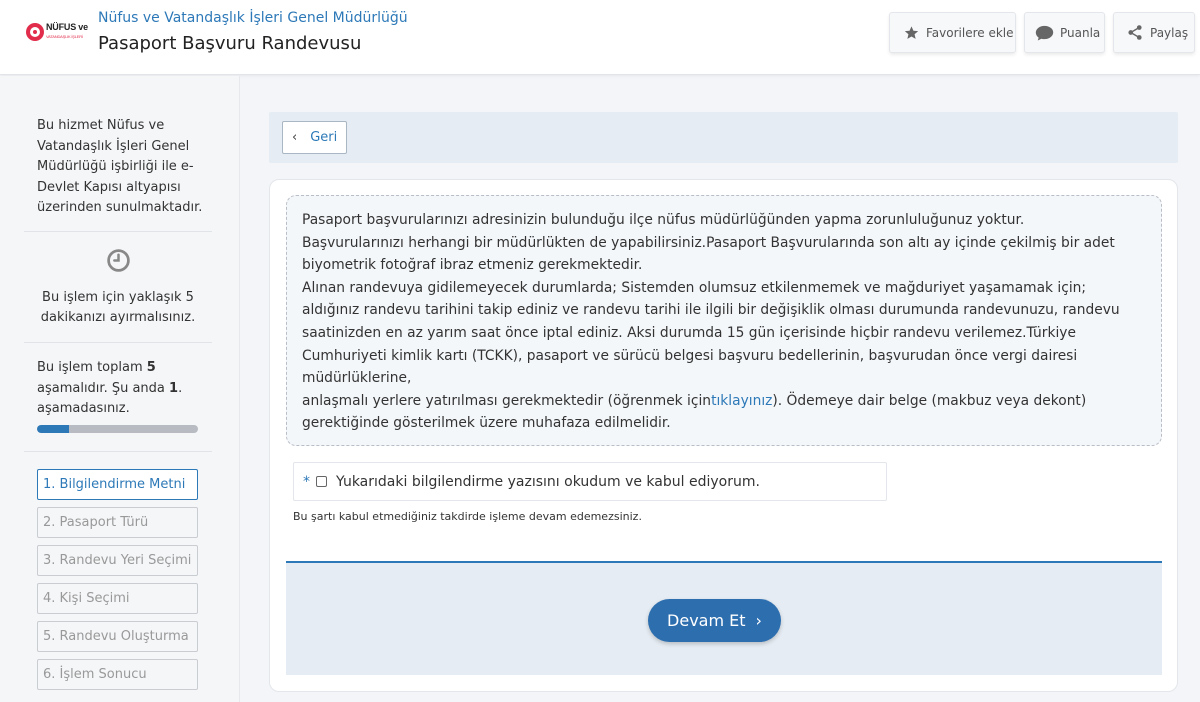 This screenshot has height=702, width=1200. Describe the element at coordinates (723, 137) in the screenshot. I see `back-bar: ‹ Geri` at that location.